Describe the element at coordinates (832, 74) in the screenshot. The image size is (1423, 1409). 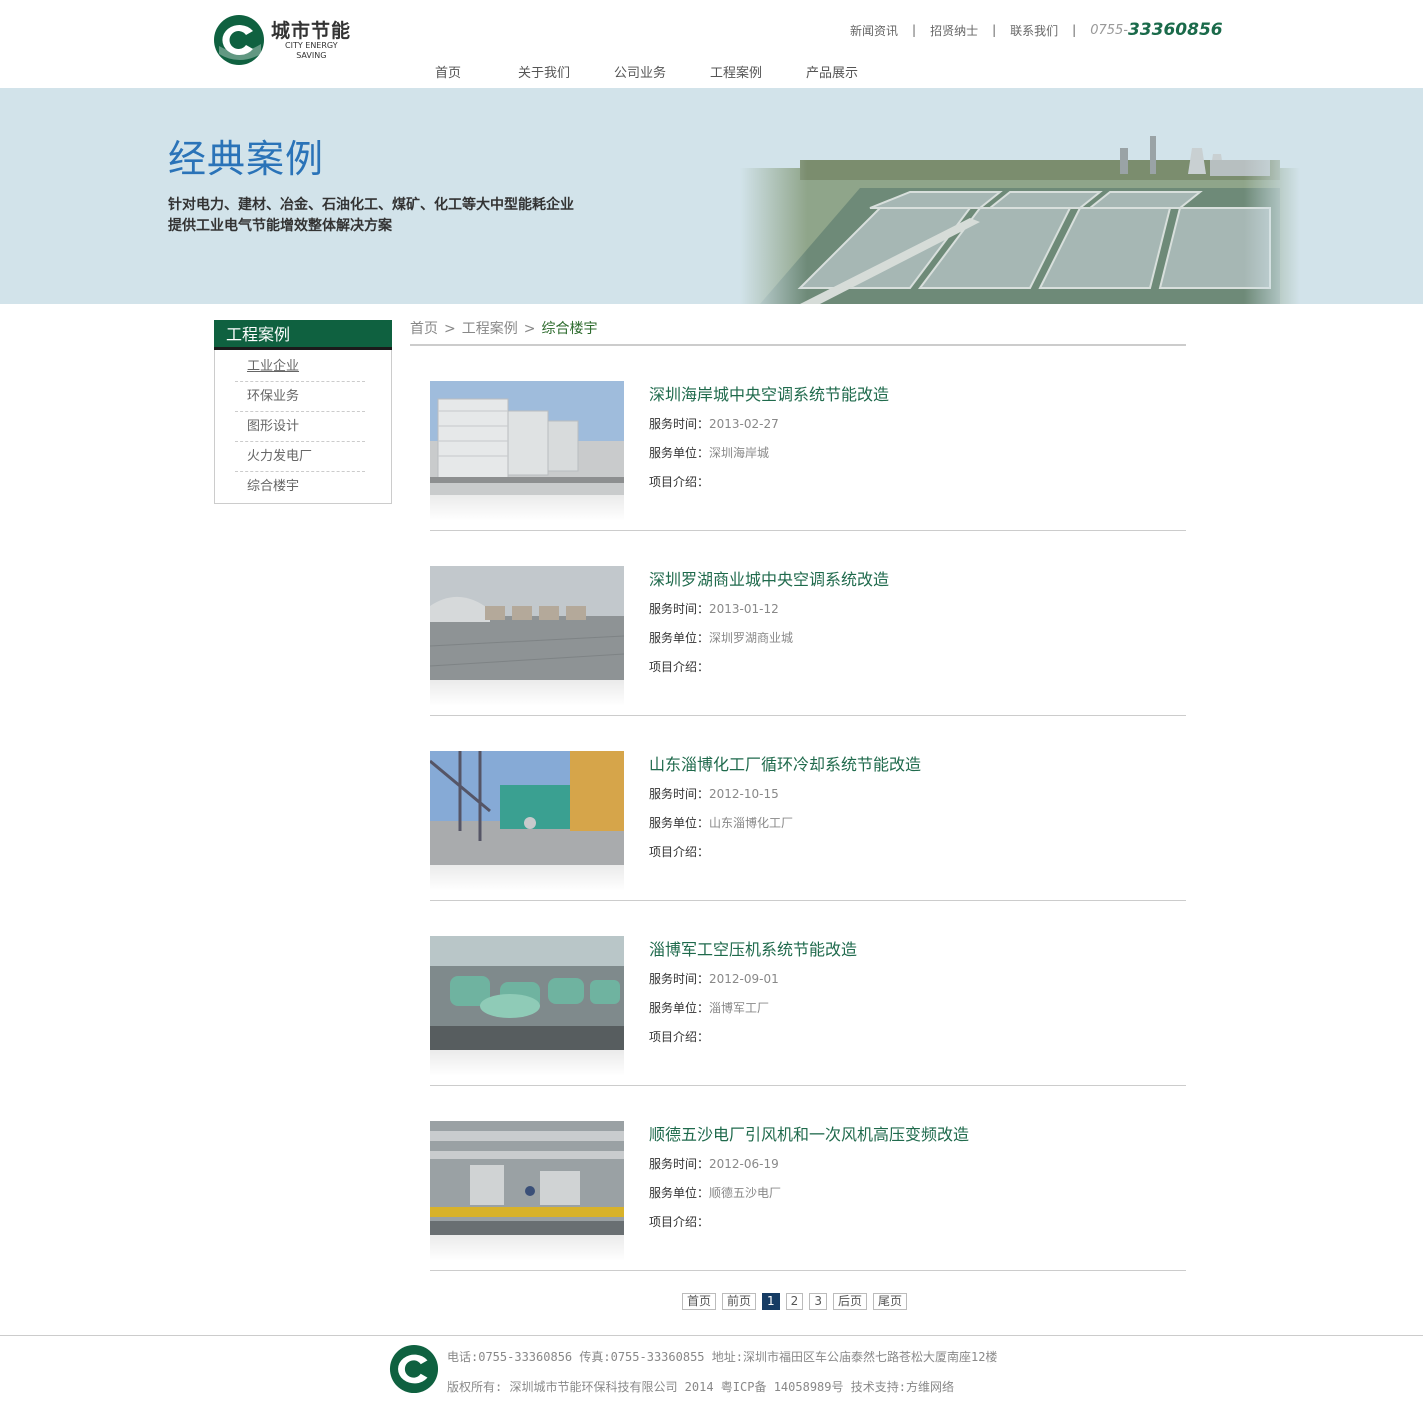
I see `nav-products: 产品展示` at that location.